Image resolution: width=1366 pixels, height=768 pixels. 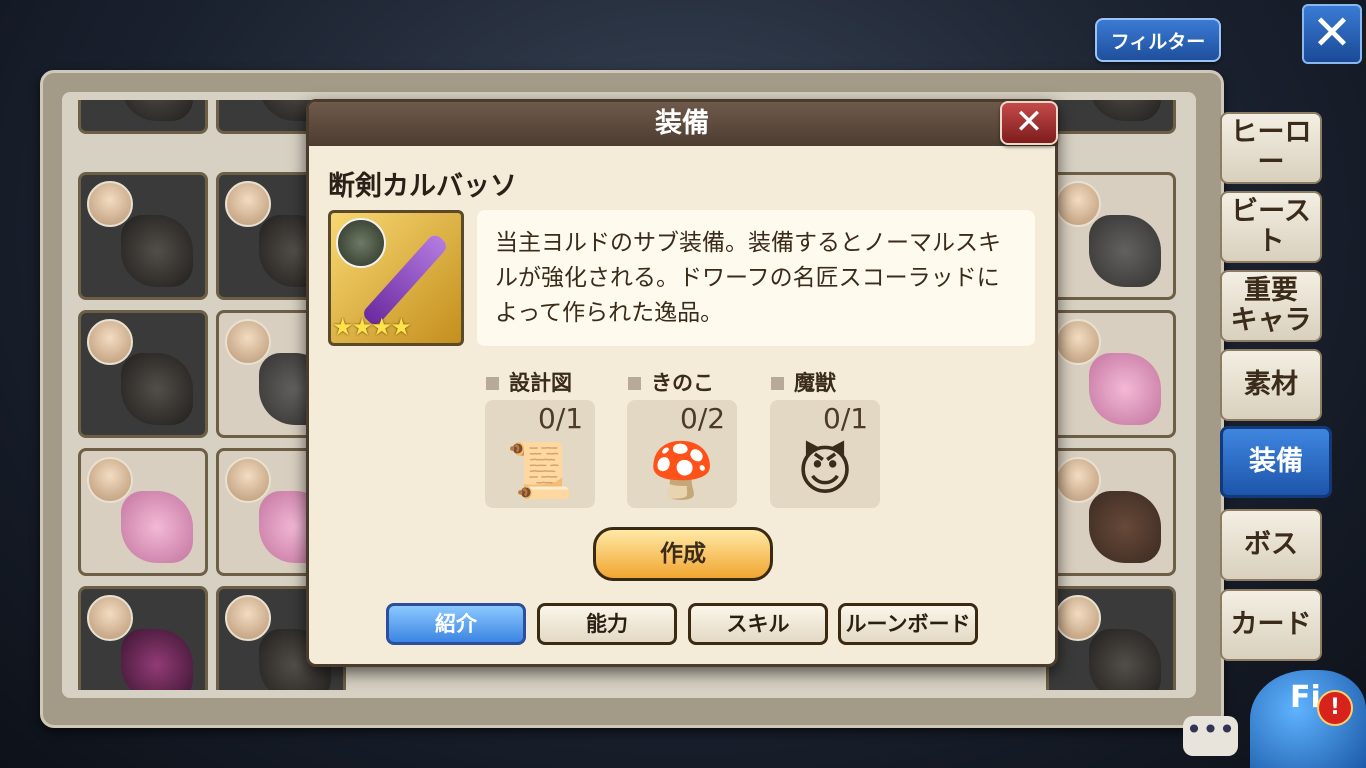 I want to click on create-button: 作成, so click(x=683, y=554).